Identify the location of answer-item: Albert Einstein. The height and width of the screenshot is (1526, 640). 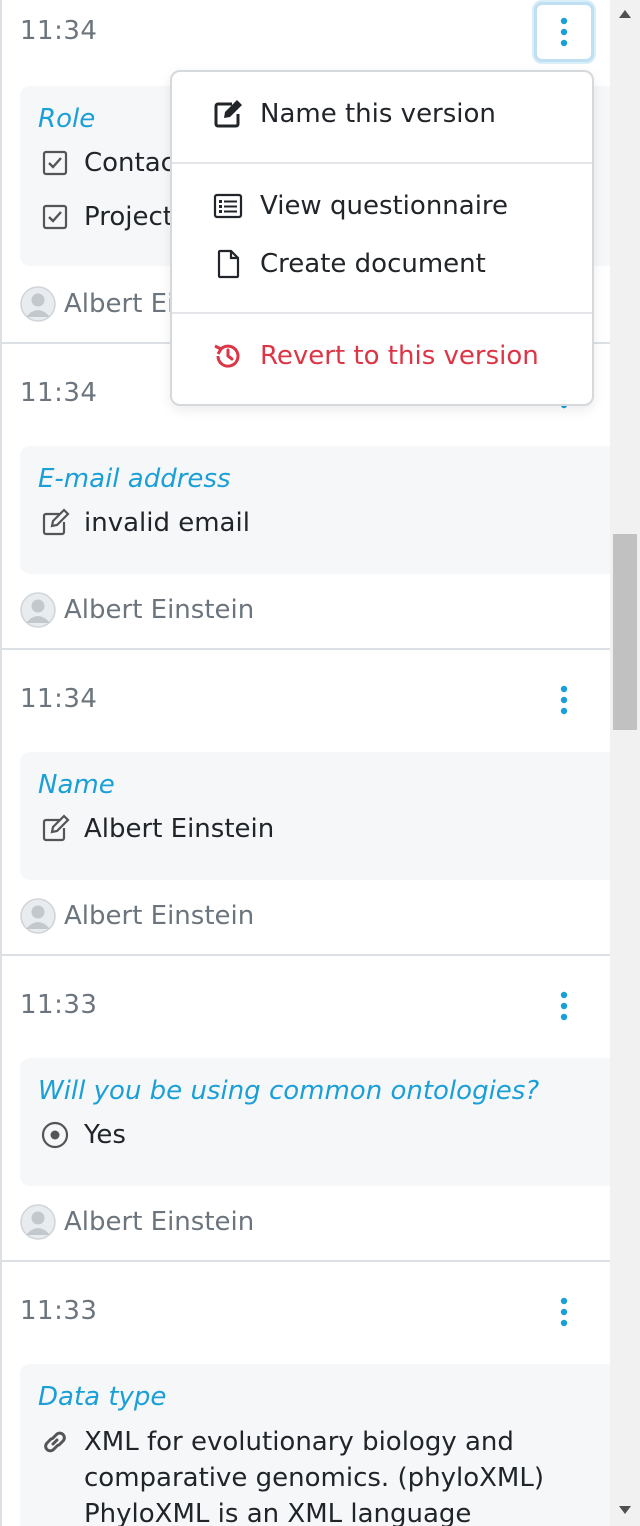
(157, 829).